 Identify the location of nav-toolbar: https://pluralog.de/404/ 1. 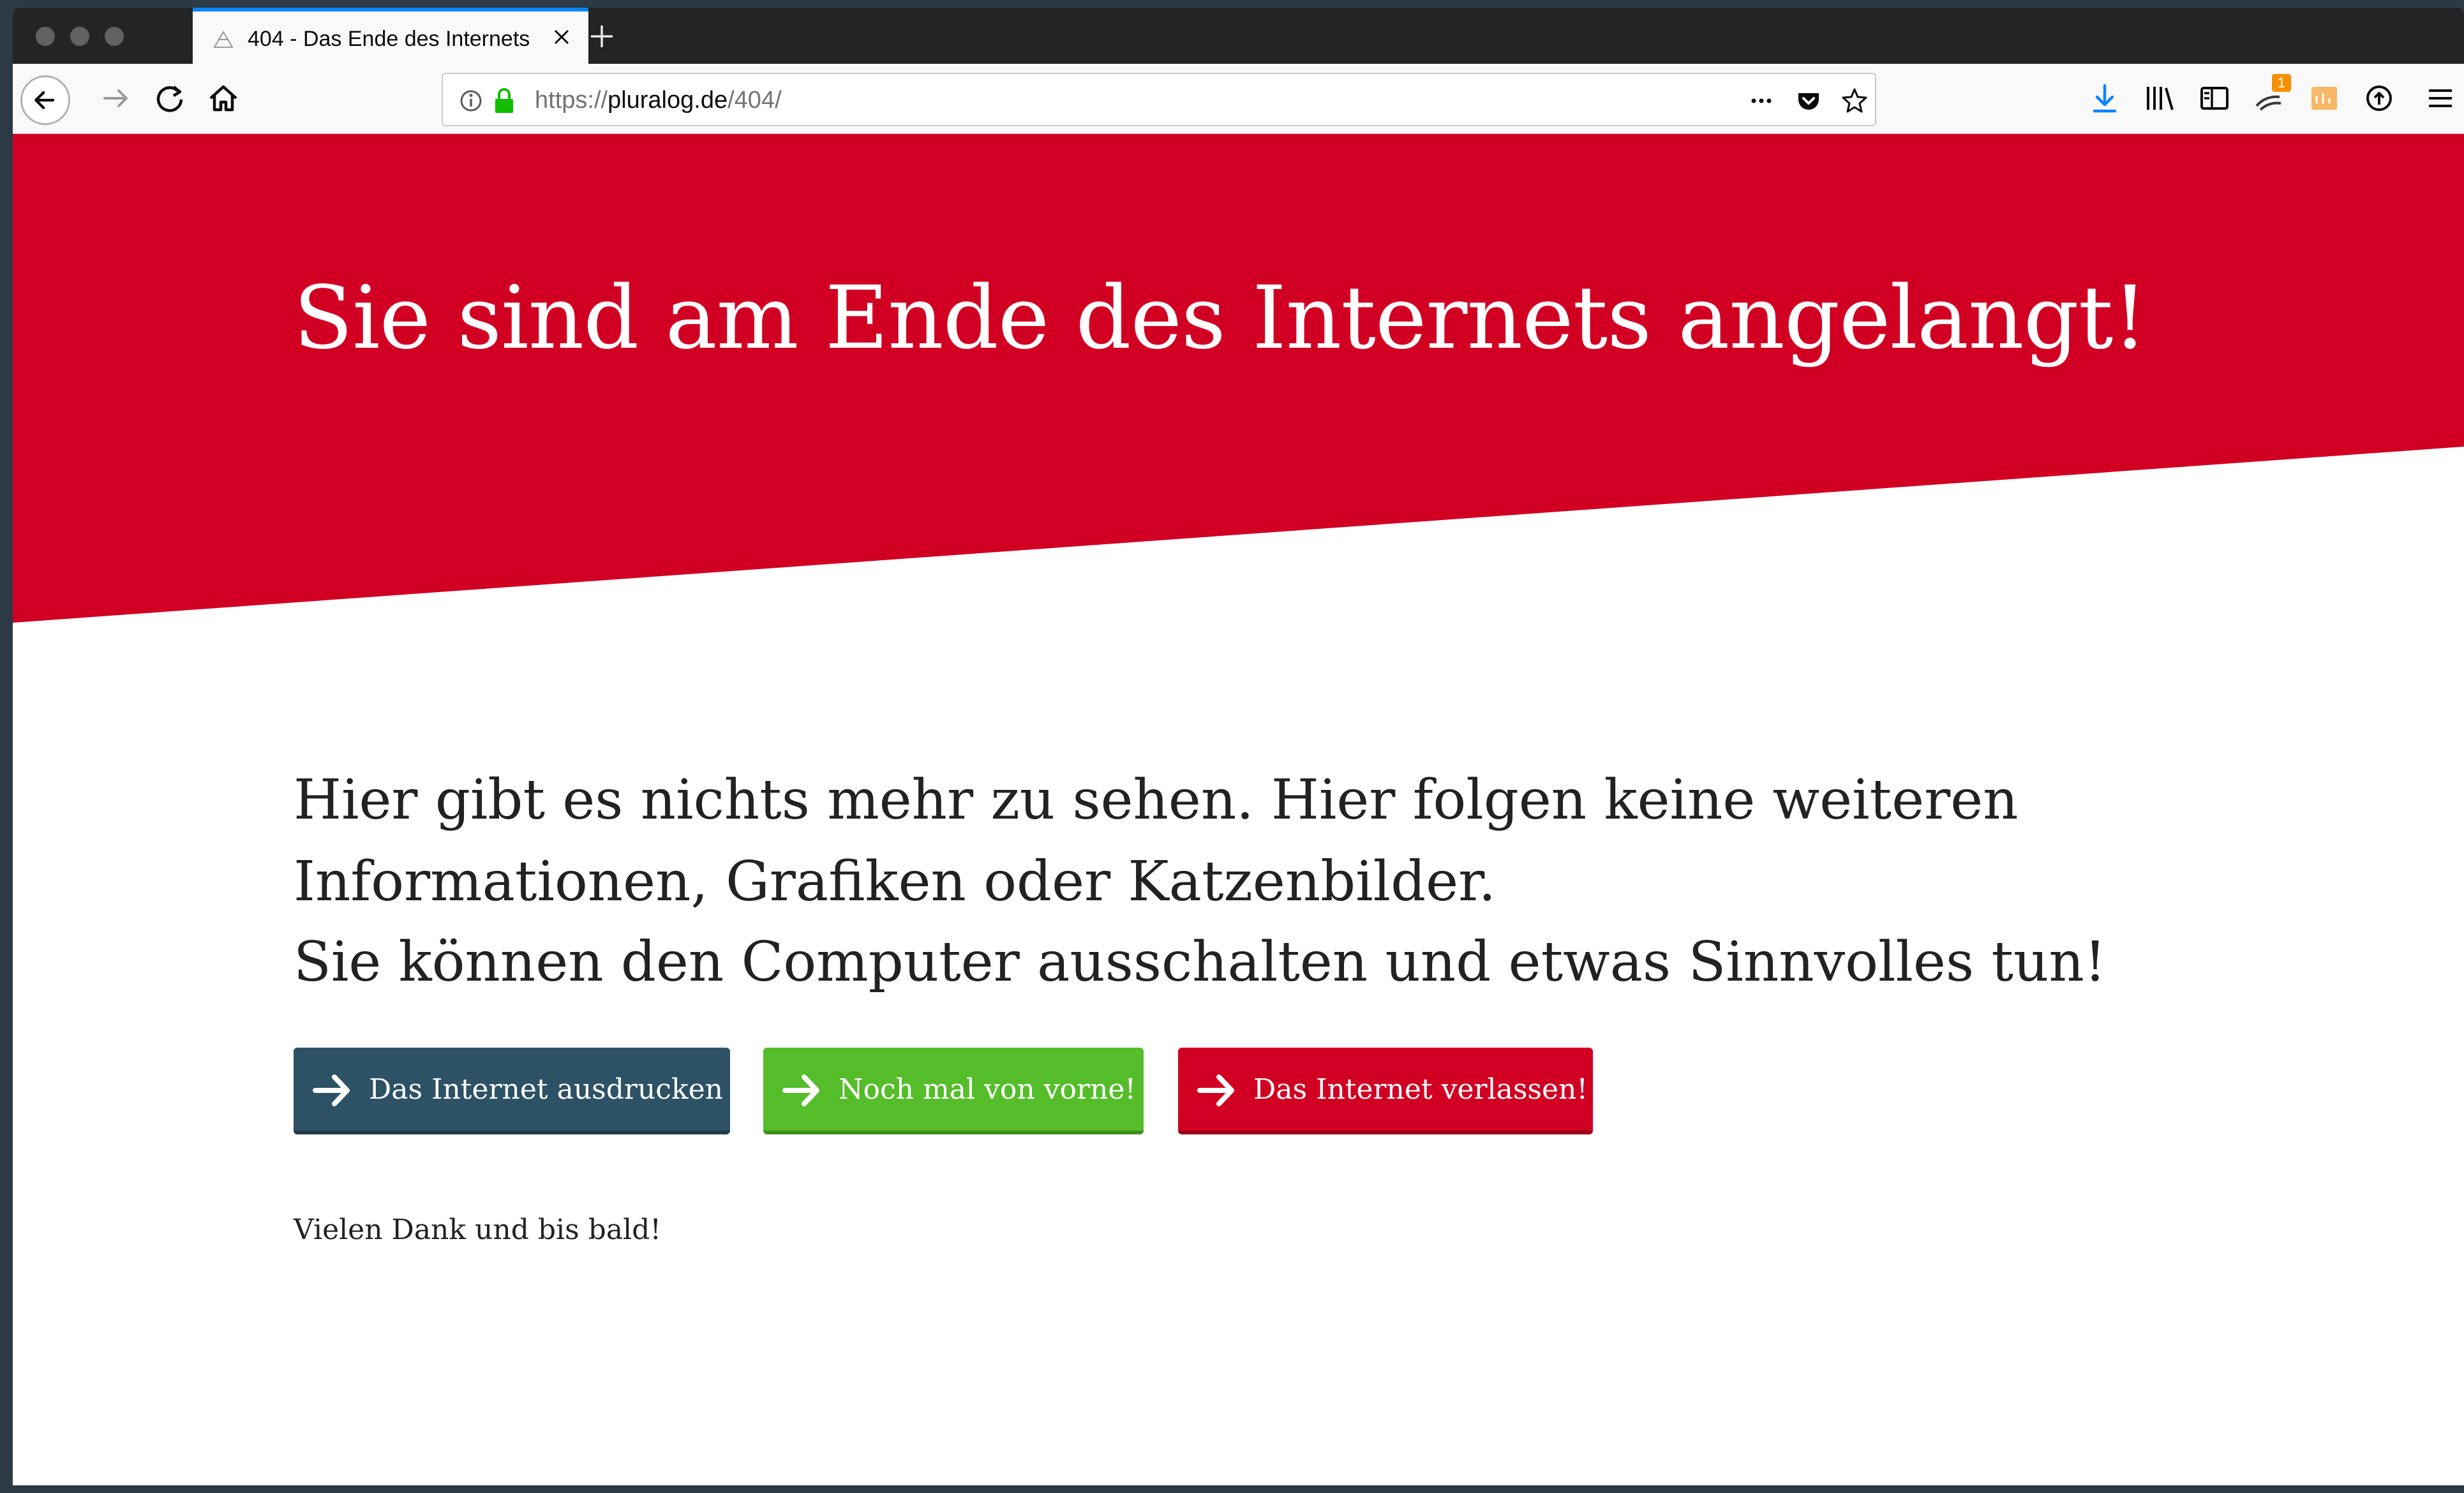
(1238, 99).